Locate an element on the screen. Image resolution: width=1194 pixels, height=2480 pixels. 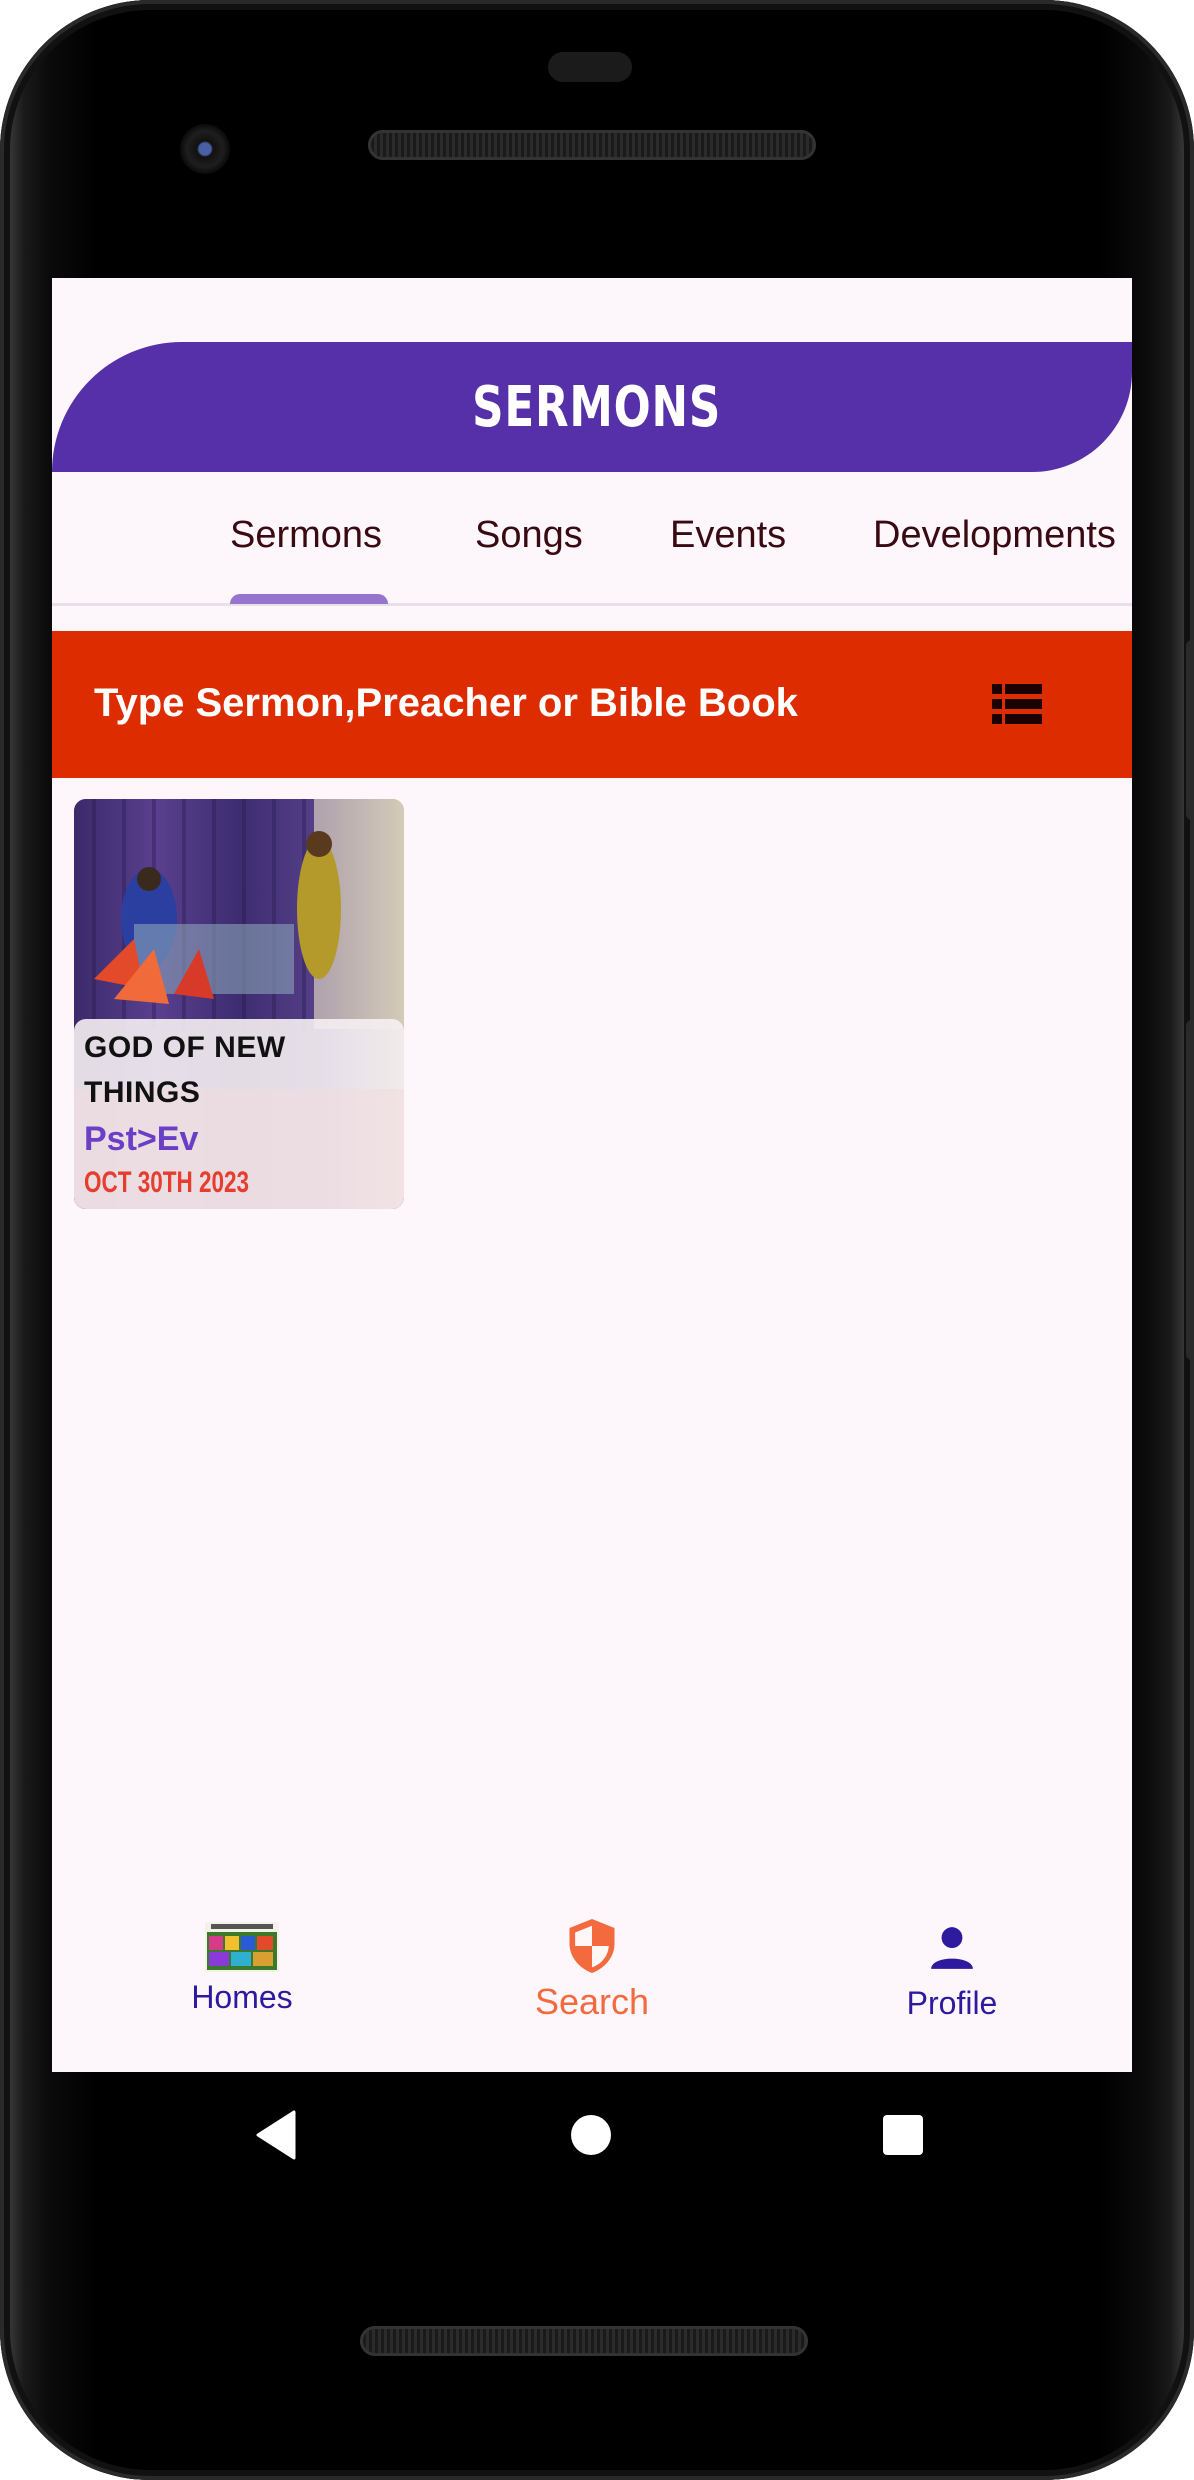
homes-thumbnail-icon is located at coordinates (242, 1947).